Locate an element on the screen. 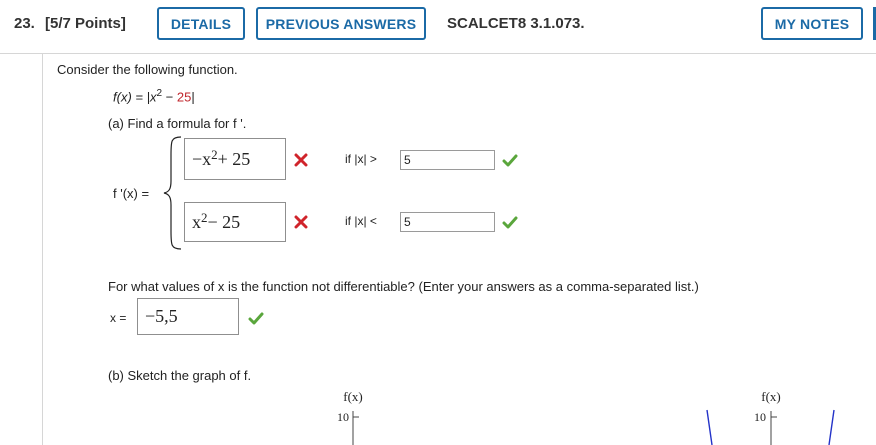 Image resolution: width=876 pixels, height=445 pixels. piece2-condition: if |x| < is located at coordinates (361, 221).